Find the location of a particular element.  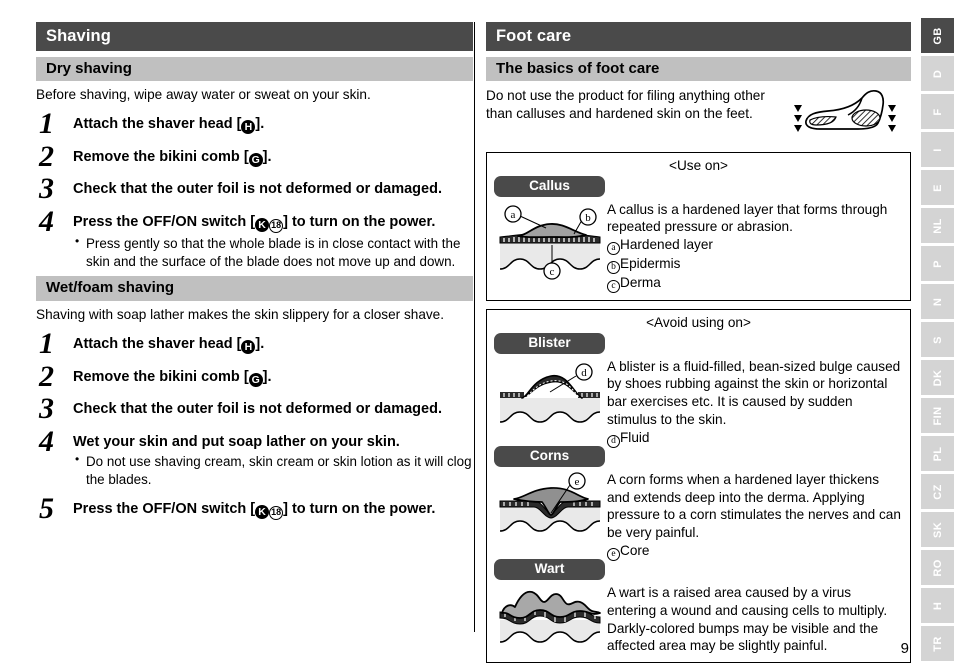

badge-wart: Wart is located at coordinates (549, 569).